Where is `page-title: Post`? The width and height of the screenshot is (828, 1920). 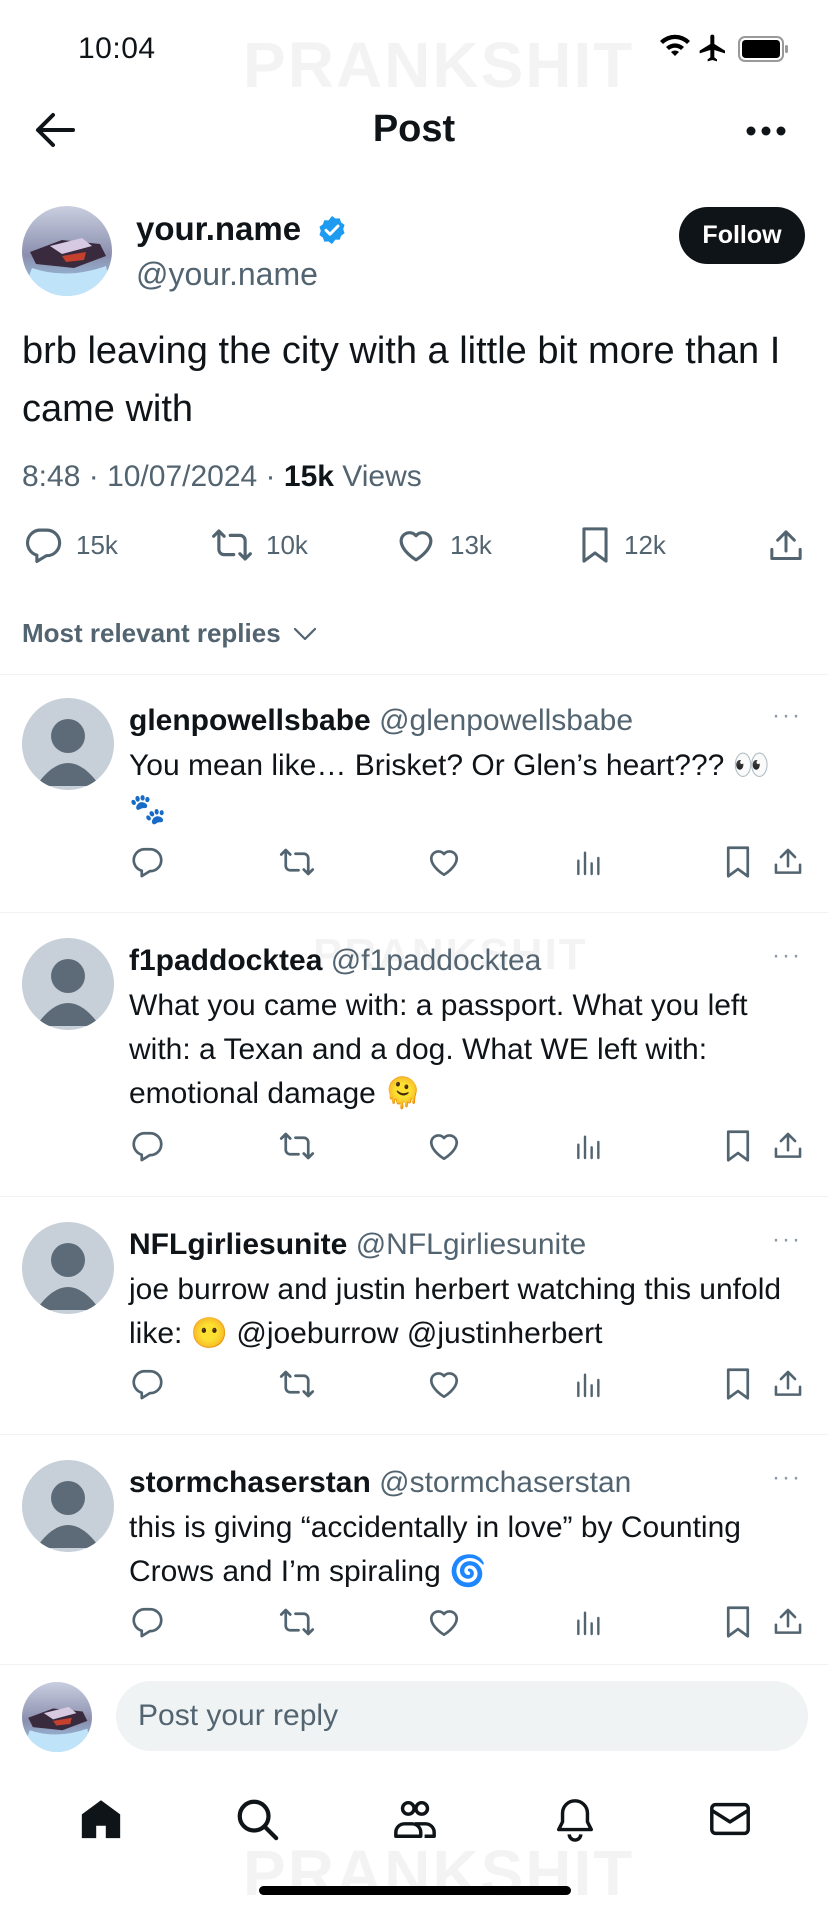
page-title: Post is located at coordinates (414, 129).